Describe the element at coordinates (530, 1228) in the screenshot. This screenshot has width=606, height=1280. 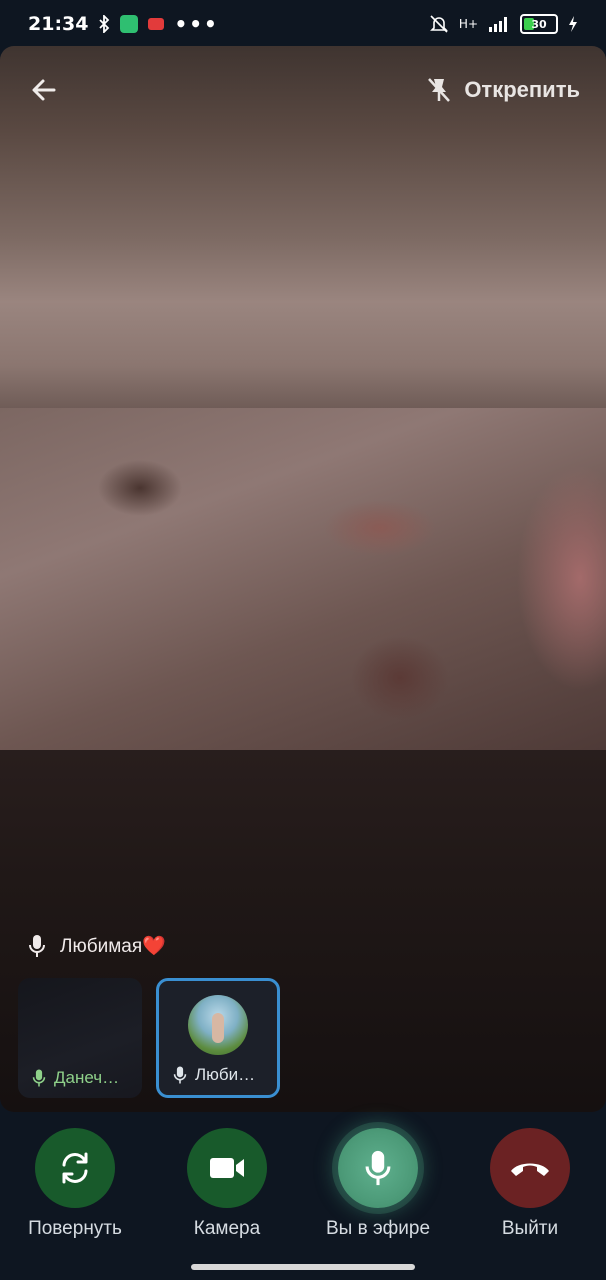
I see `leave-label: Выйти` at that location.